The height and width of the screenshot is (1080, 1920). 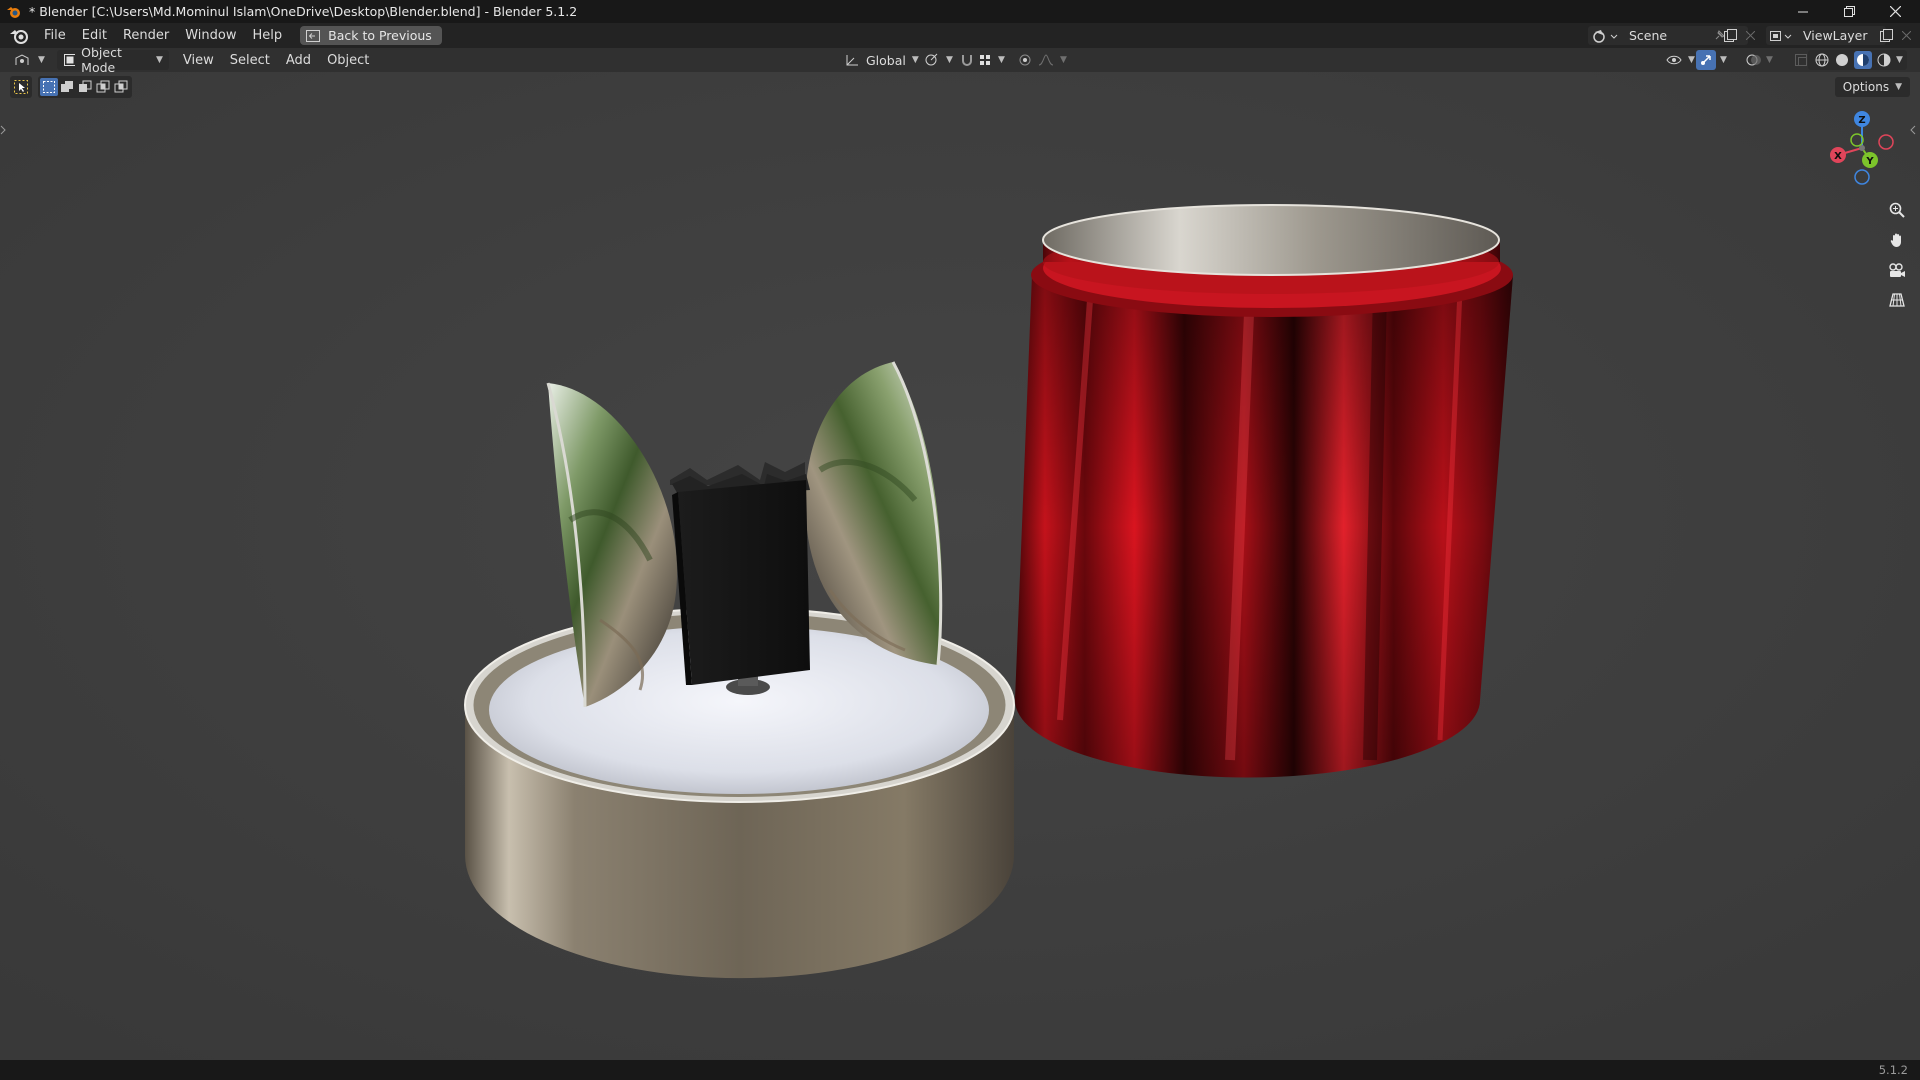 I want to click on gizmo-toggle, so click(x=1706, y=60).